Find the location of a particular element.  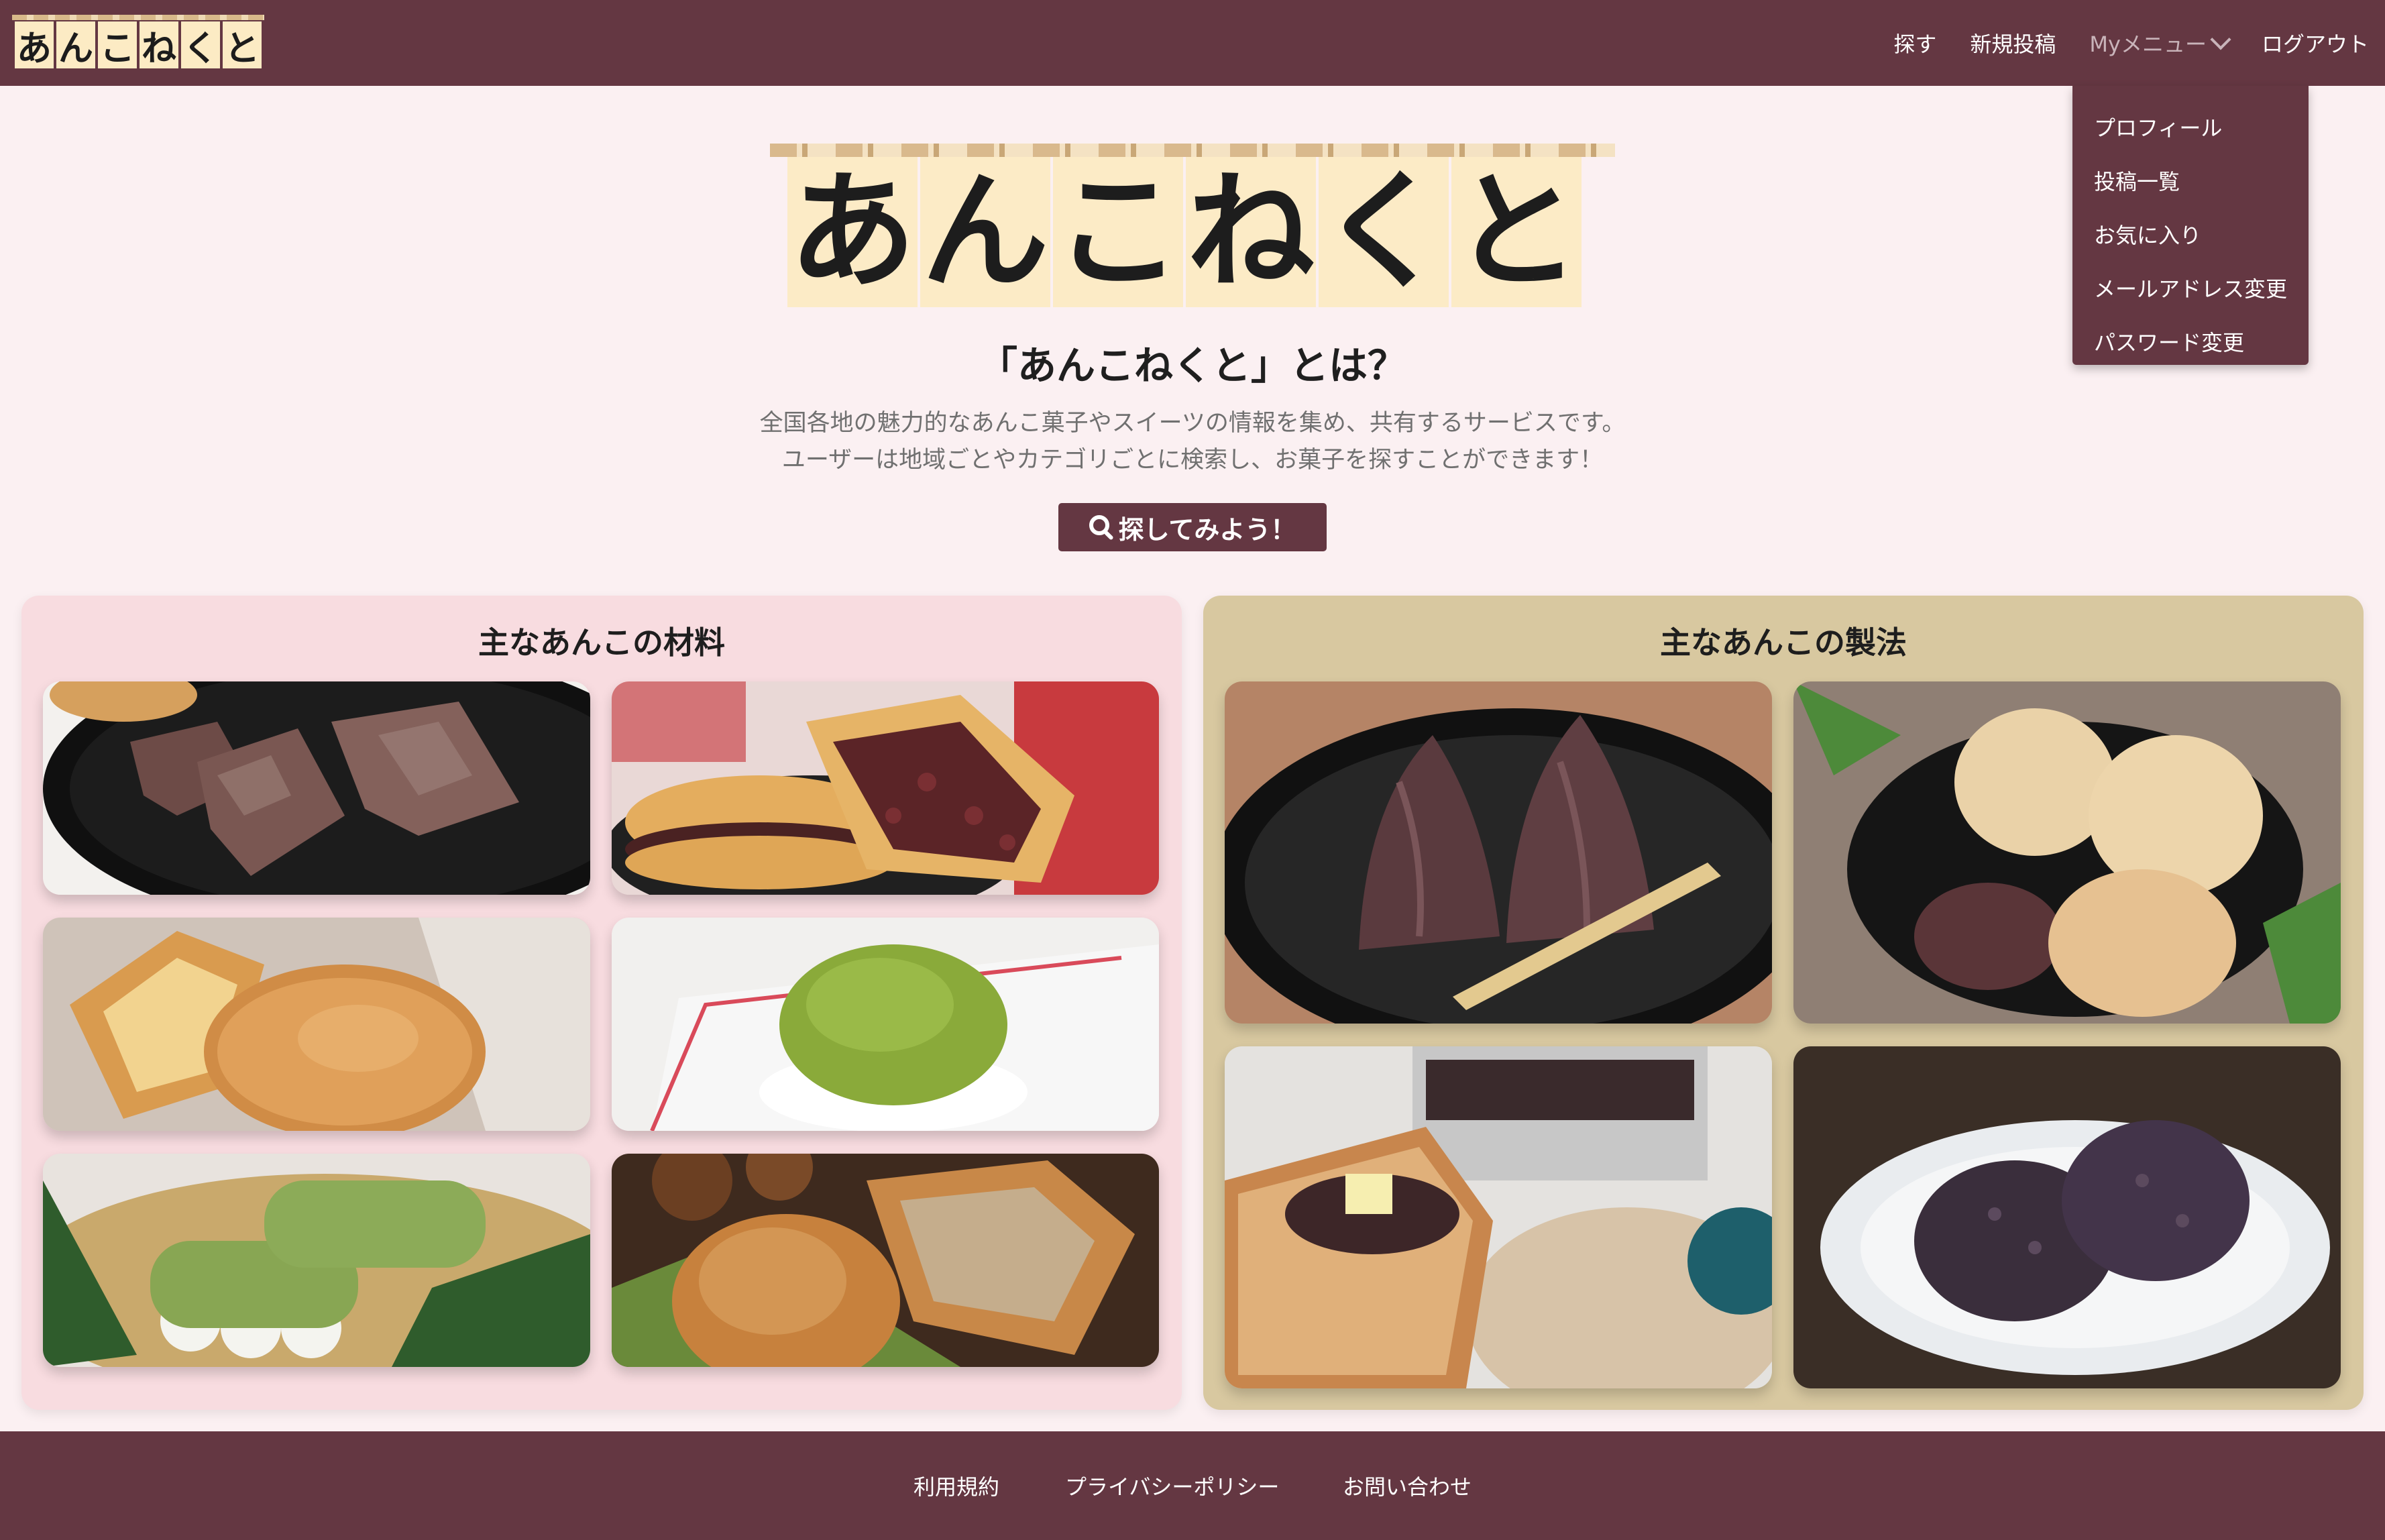

search-cta-button: 探してみよう！ is located at coordinates (1192, 527).